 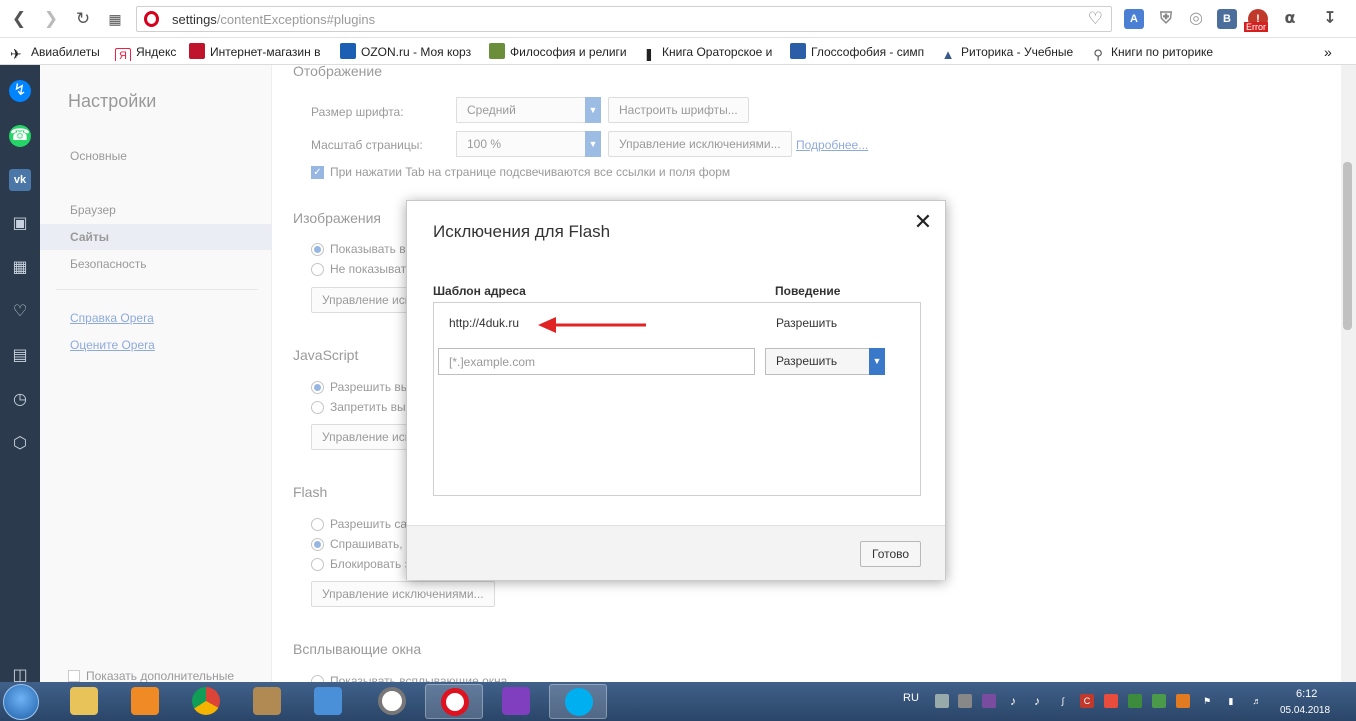 I want to click on headphones-icon: ⍺, so click(x=1290, y=19).